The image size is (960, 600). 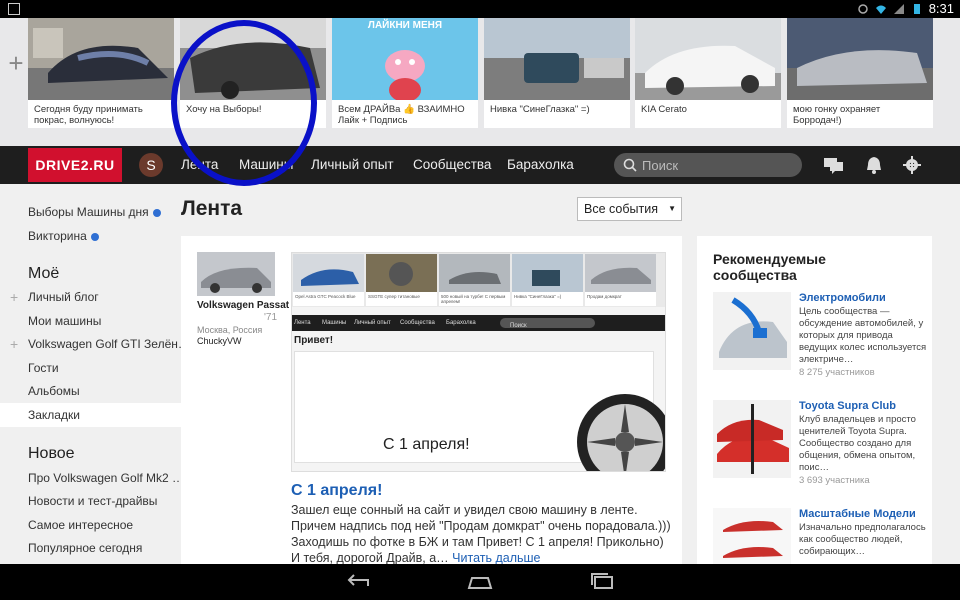 I want to click on events-filter-select: Все события ▼, so click(x=629, y=209).